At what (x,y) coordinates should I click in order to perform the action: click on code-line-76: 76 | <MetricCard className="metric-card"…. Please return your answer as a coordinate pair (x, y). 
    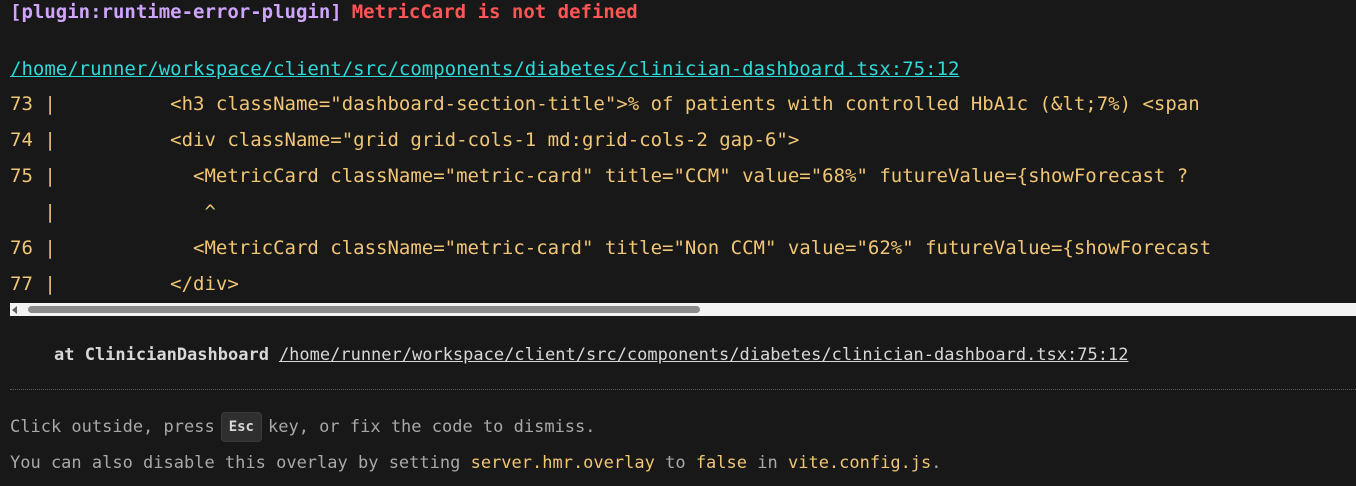
    Looking at the image, I should click on (611, 248).